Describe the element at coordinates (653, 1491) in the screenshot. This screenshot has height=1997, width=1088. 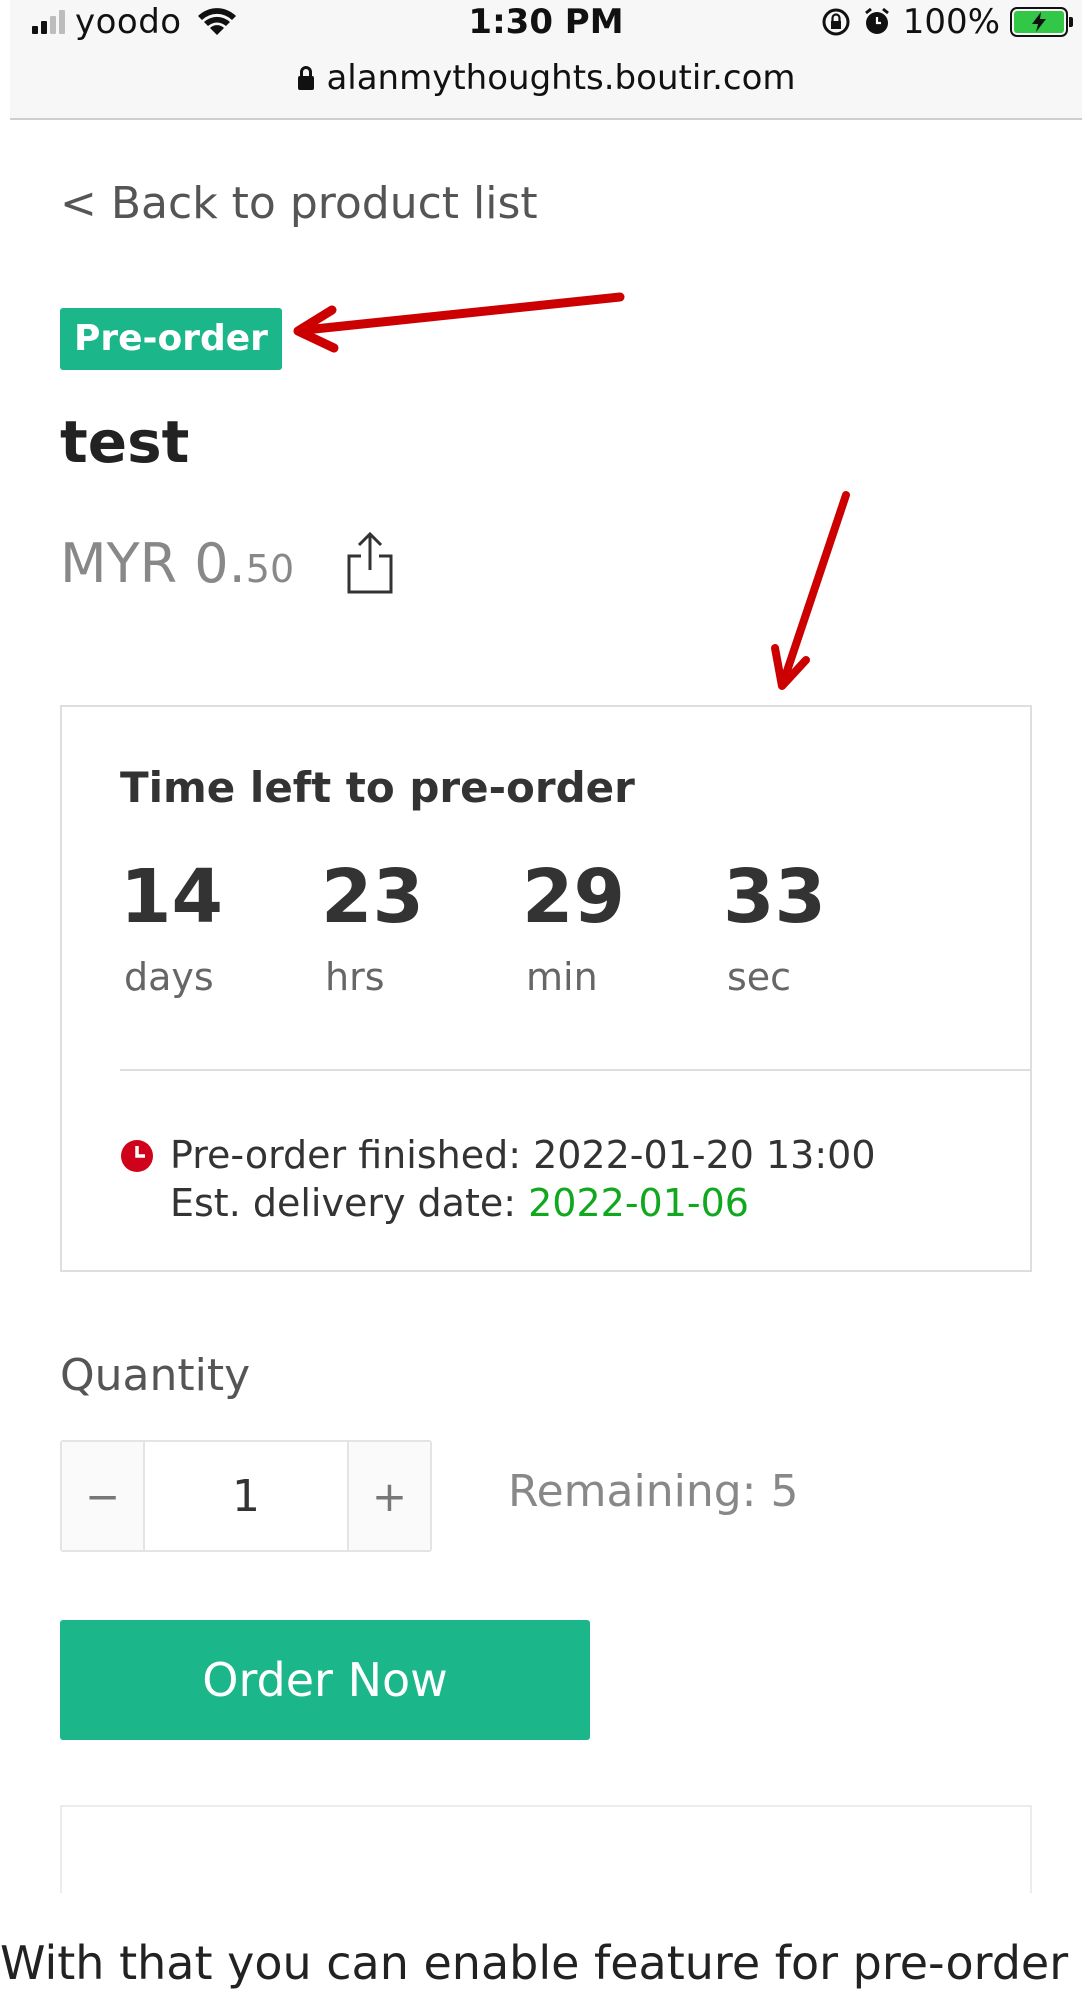
I see `remaining-stock: Remaining: 5` at that location.